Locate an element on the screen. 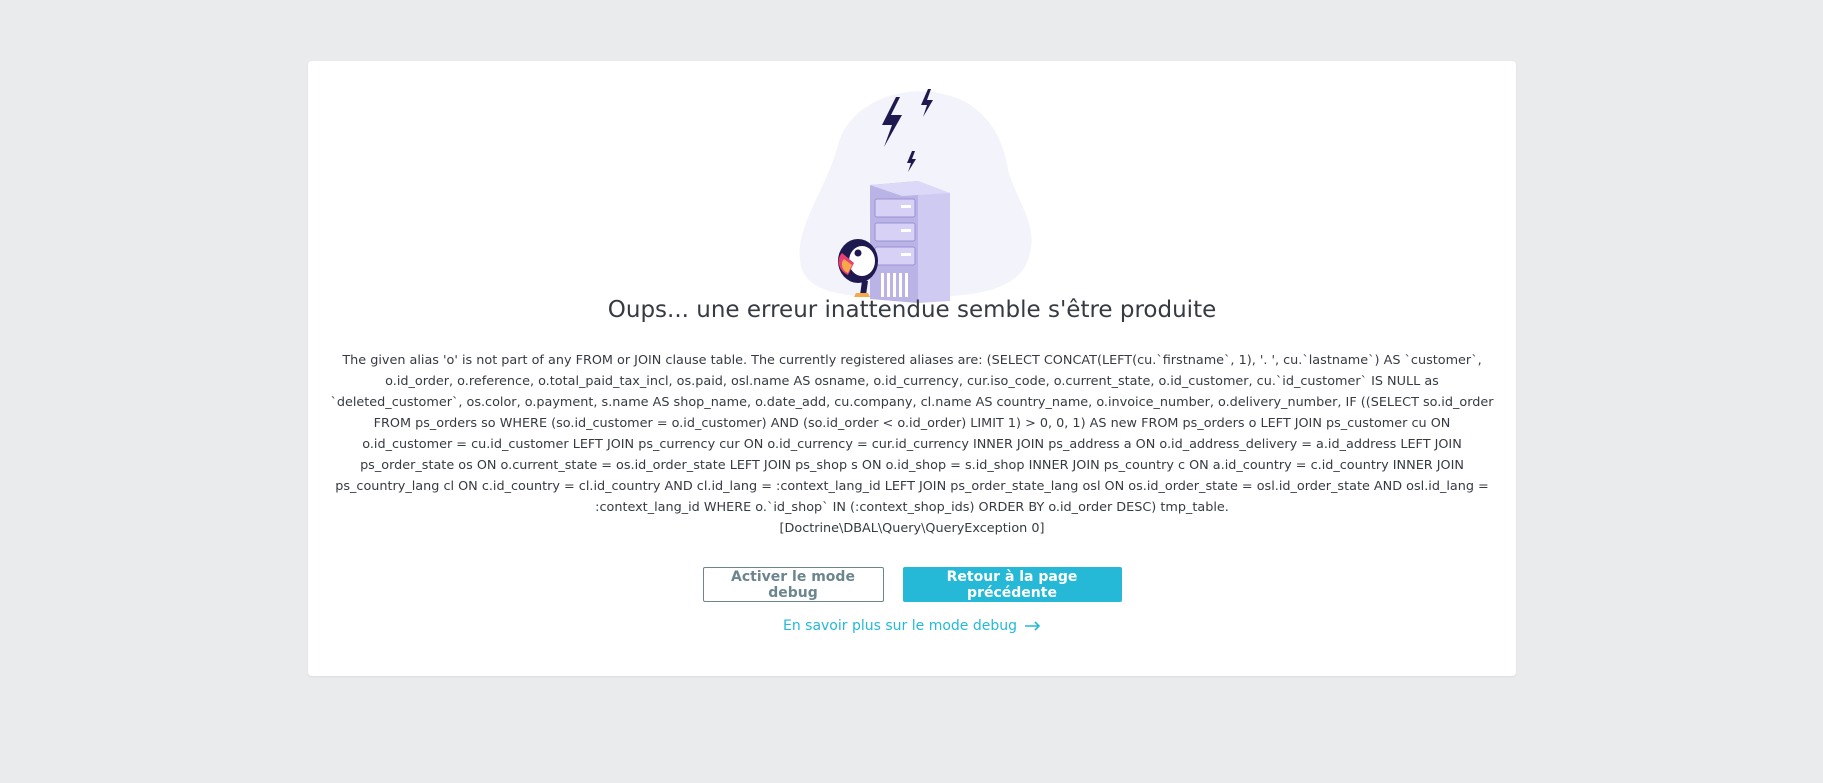 Image resolution: width=1823 pixels, height=783 pixels. learn-more-row: En savoir plus sur le mode debug is located at coordinates (912, 626).